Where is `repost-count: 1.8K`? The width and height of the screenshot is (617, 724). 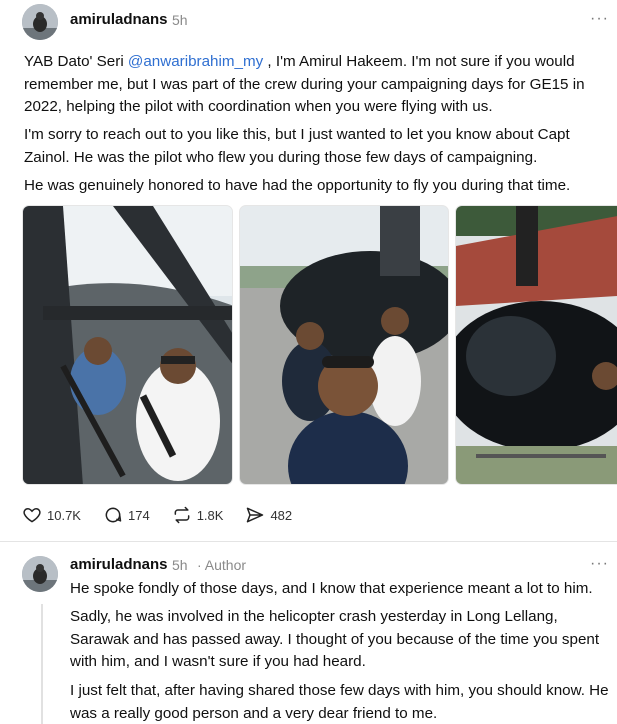 repost-count: 1.8K is located at coordinates (210, 515).